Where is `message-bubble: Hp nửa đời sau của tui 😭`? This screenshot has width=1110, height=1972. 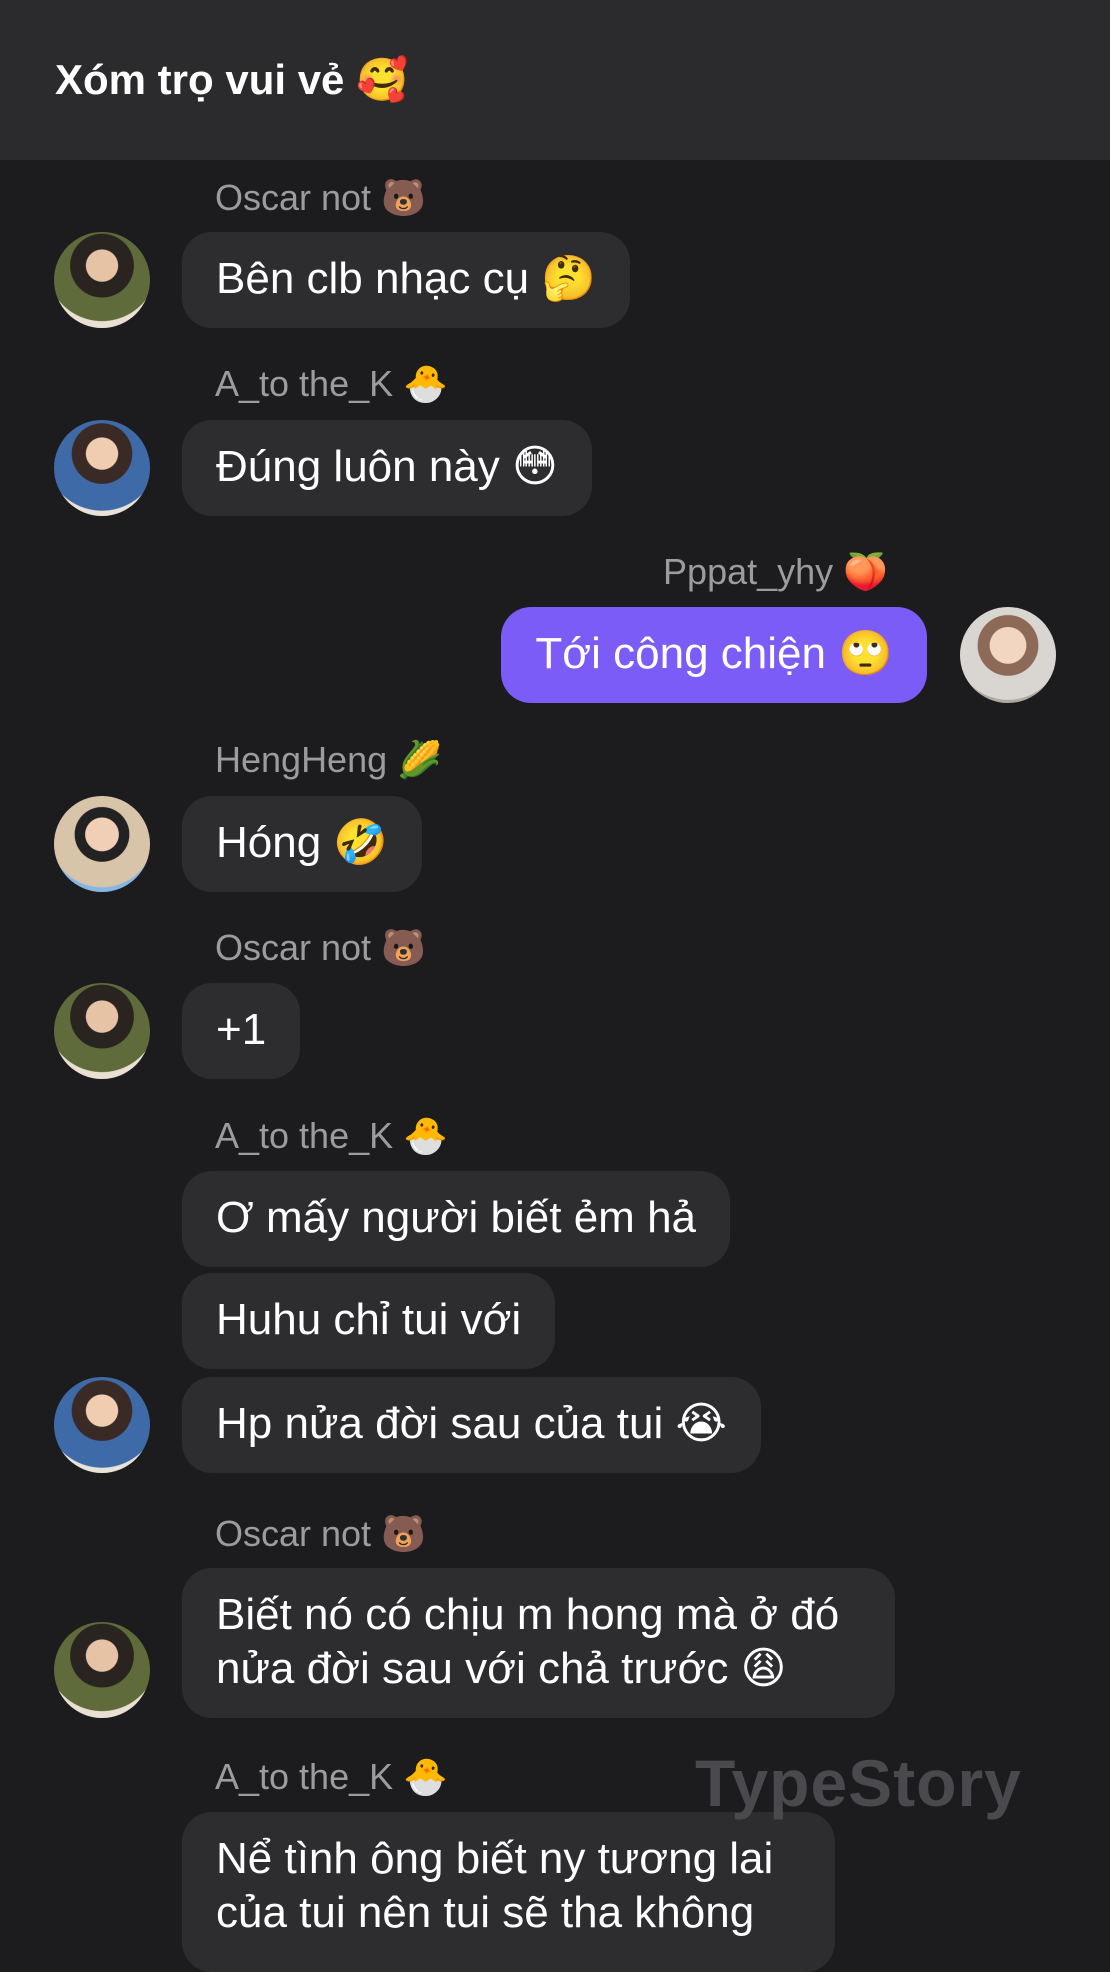
message-bubble: Hp nửa đời sau của tui 😭 is located at coordinates (471, 1425).